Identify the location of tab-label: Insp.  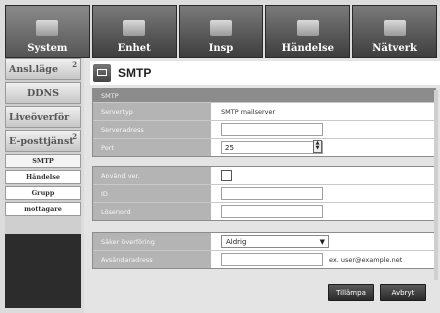
(221, 48).